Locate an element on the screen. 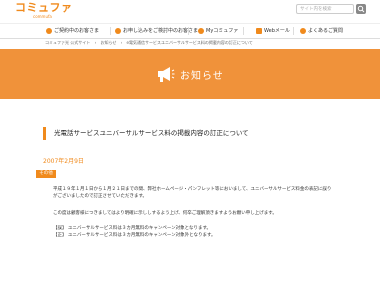 Image resolution: width=380 pixels, height=285 pixels. megaphone-icon is located at coordinates (166, 74).